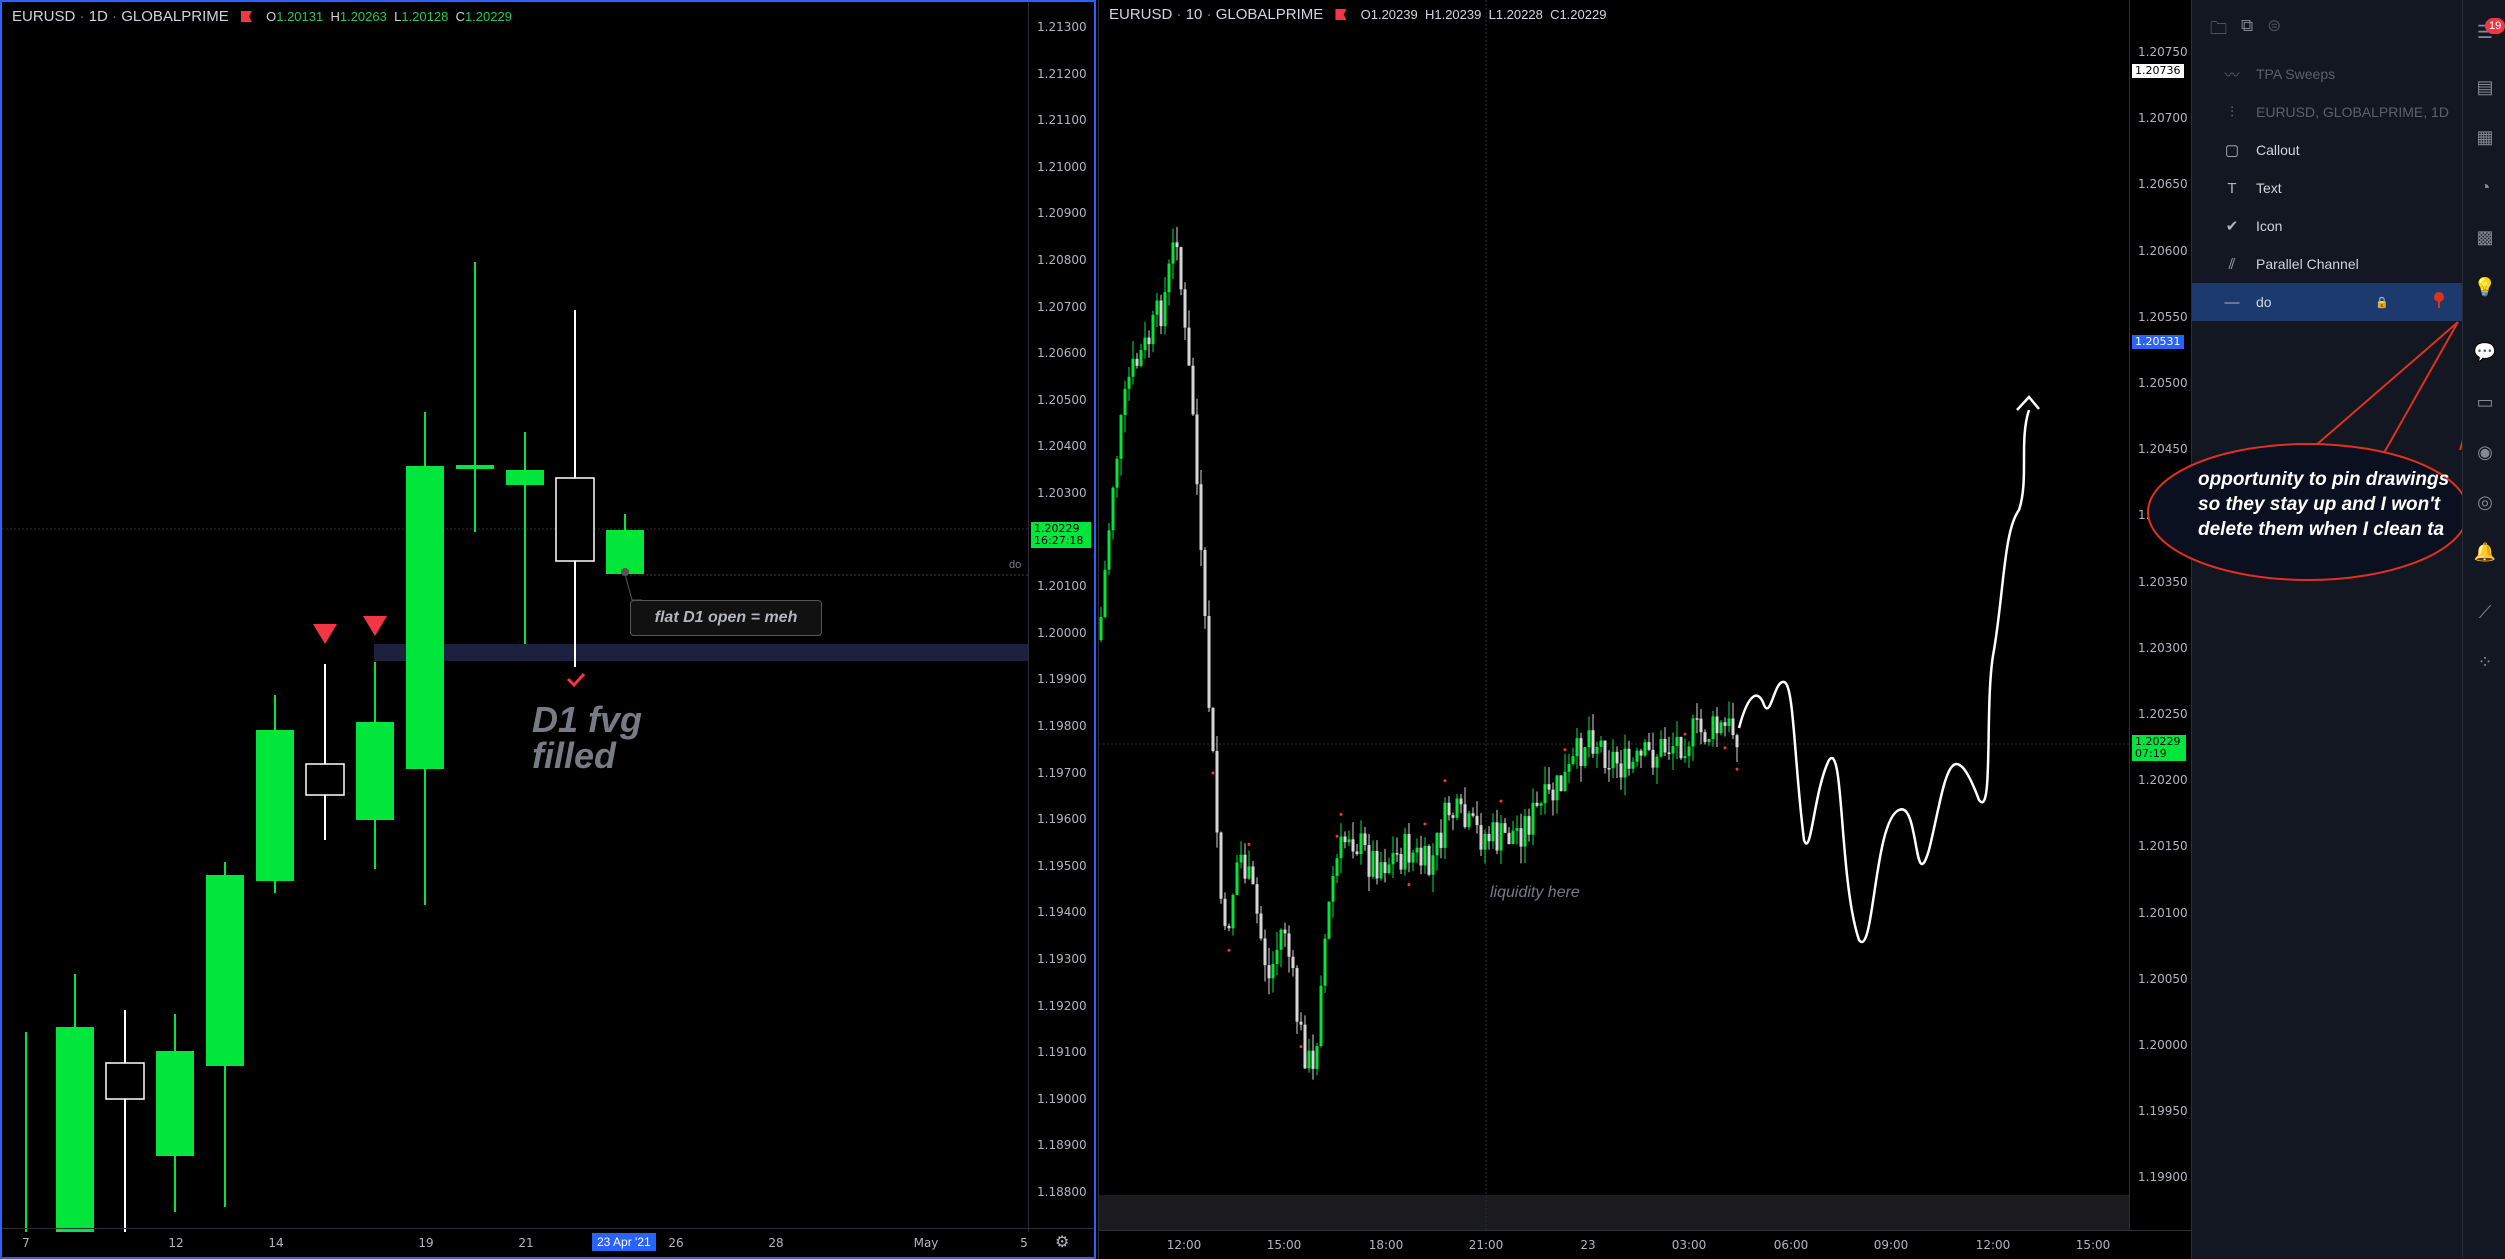 This screenshot has height=1259, width=2505. Describe the element at coordinates (426, 1243) in the screenshot. I see `time-axis-tick: 19` at that location.